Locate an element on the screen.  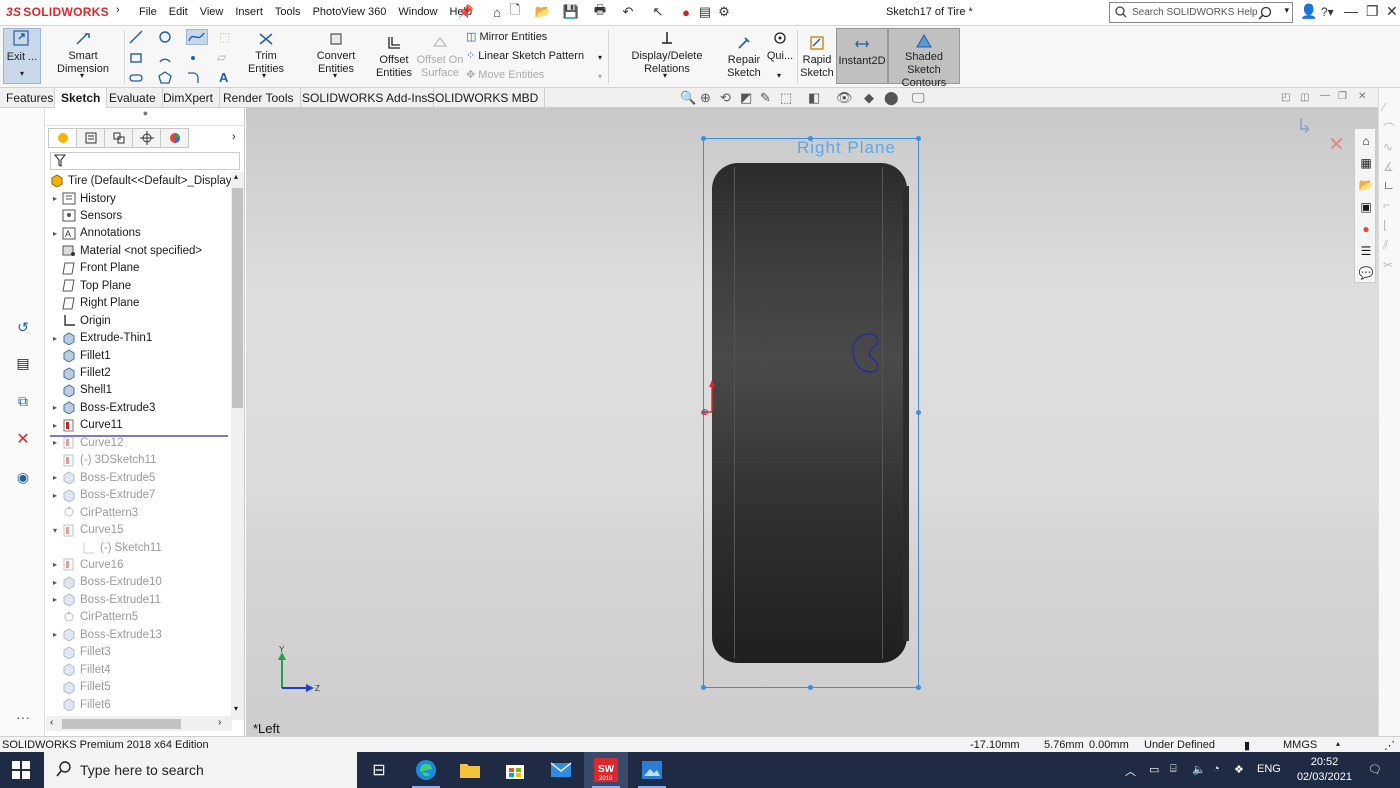
line-icon: ⁄ is located at coordinates (1384, 107).